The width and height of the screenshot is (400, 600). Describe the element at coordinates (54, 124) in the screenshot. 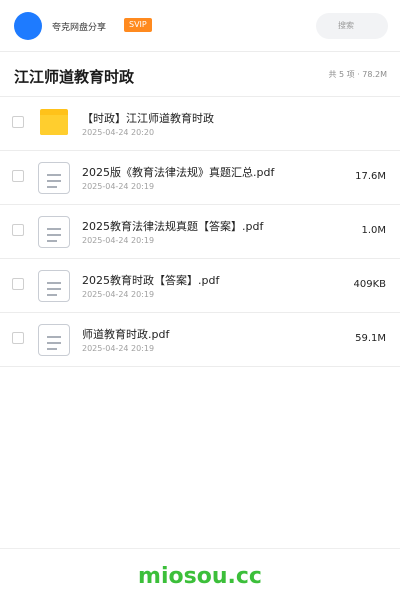

I see `folder-icon` at that location.